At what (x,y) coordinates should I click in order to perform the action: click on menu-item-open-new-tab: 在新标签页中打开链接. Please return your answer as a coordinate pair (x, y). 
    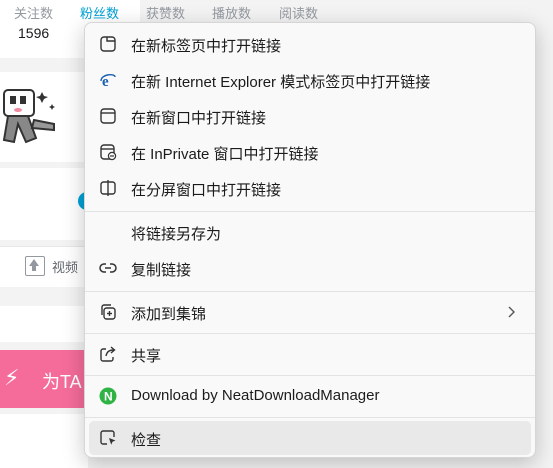
    Looking at the image, I should click on (310, 44).